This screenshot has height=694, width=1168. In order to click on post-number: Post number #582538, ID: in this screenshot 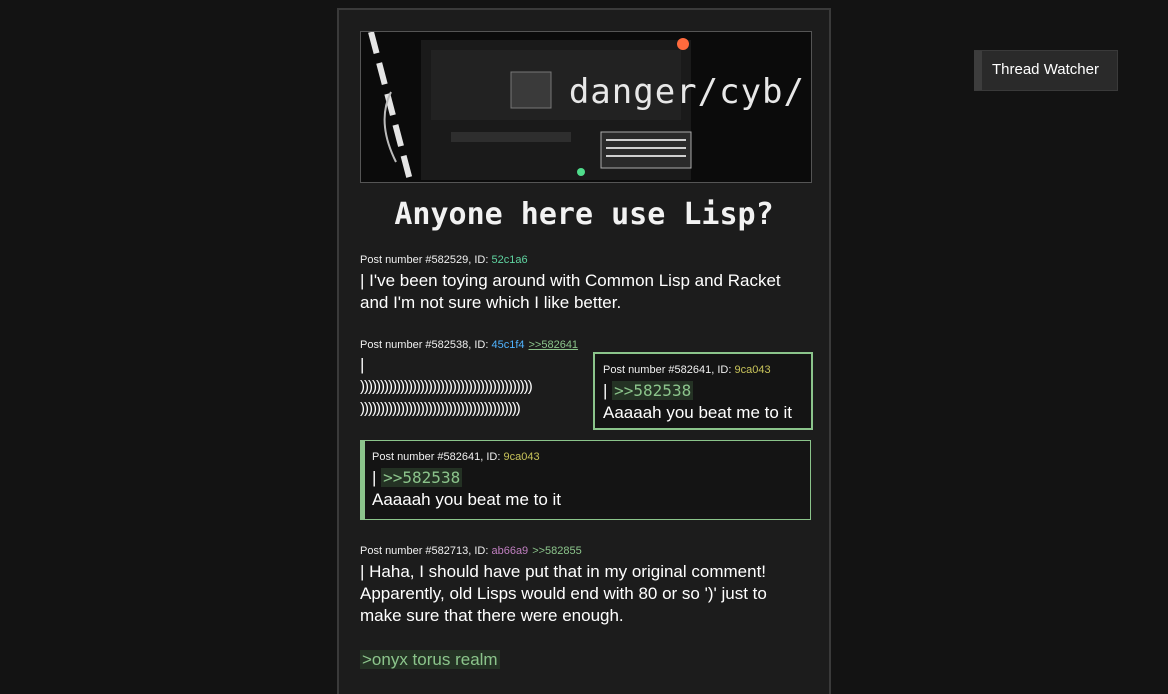, I will do `click(426, 345)`.